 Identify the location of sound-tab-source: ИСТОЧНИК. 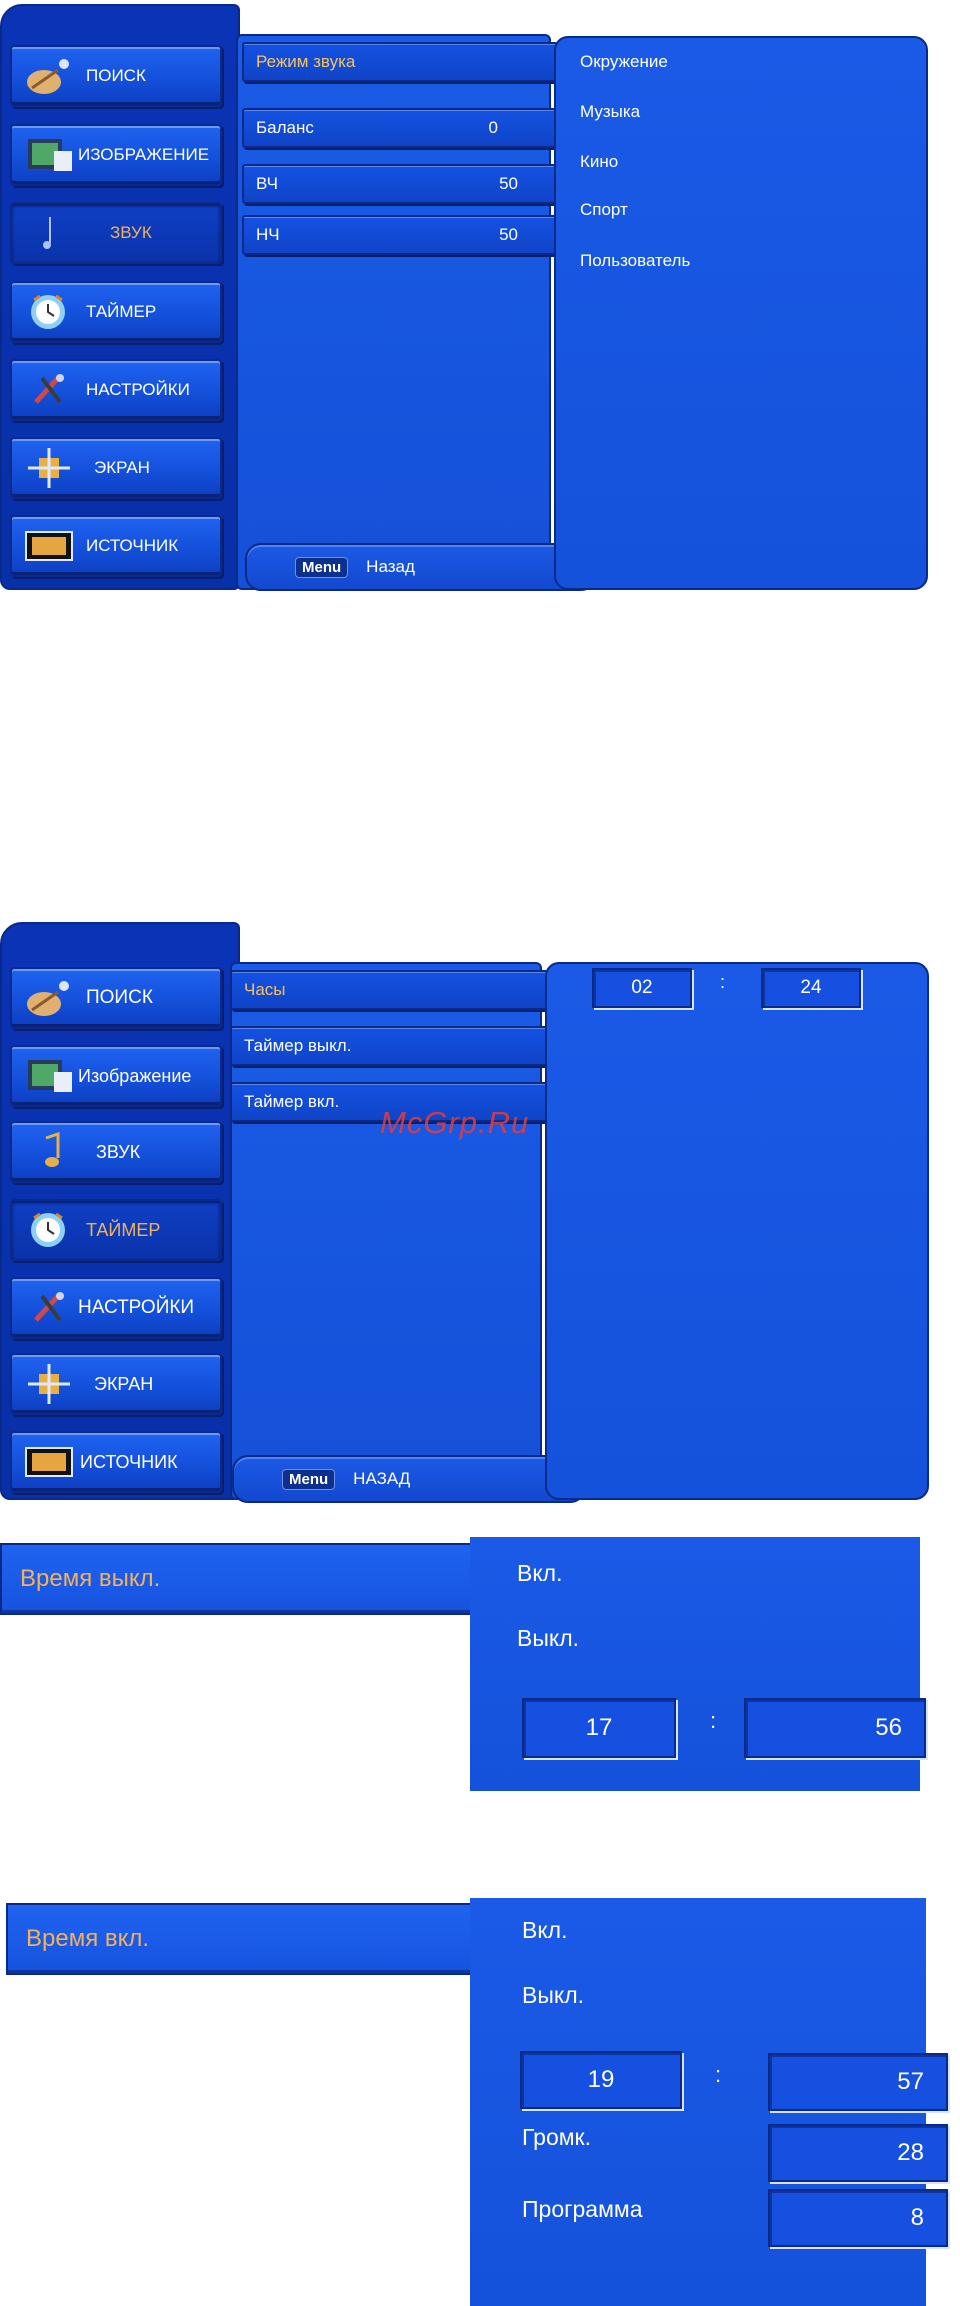
(116, 546).